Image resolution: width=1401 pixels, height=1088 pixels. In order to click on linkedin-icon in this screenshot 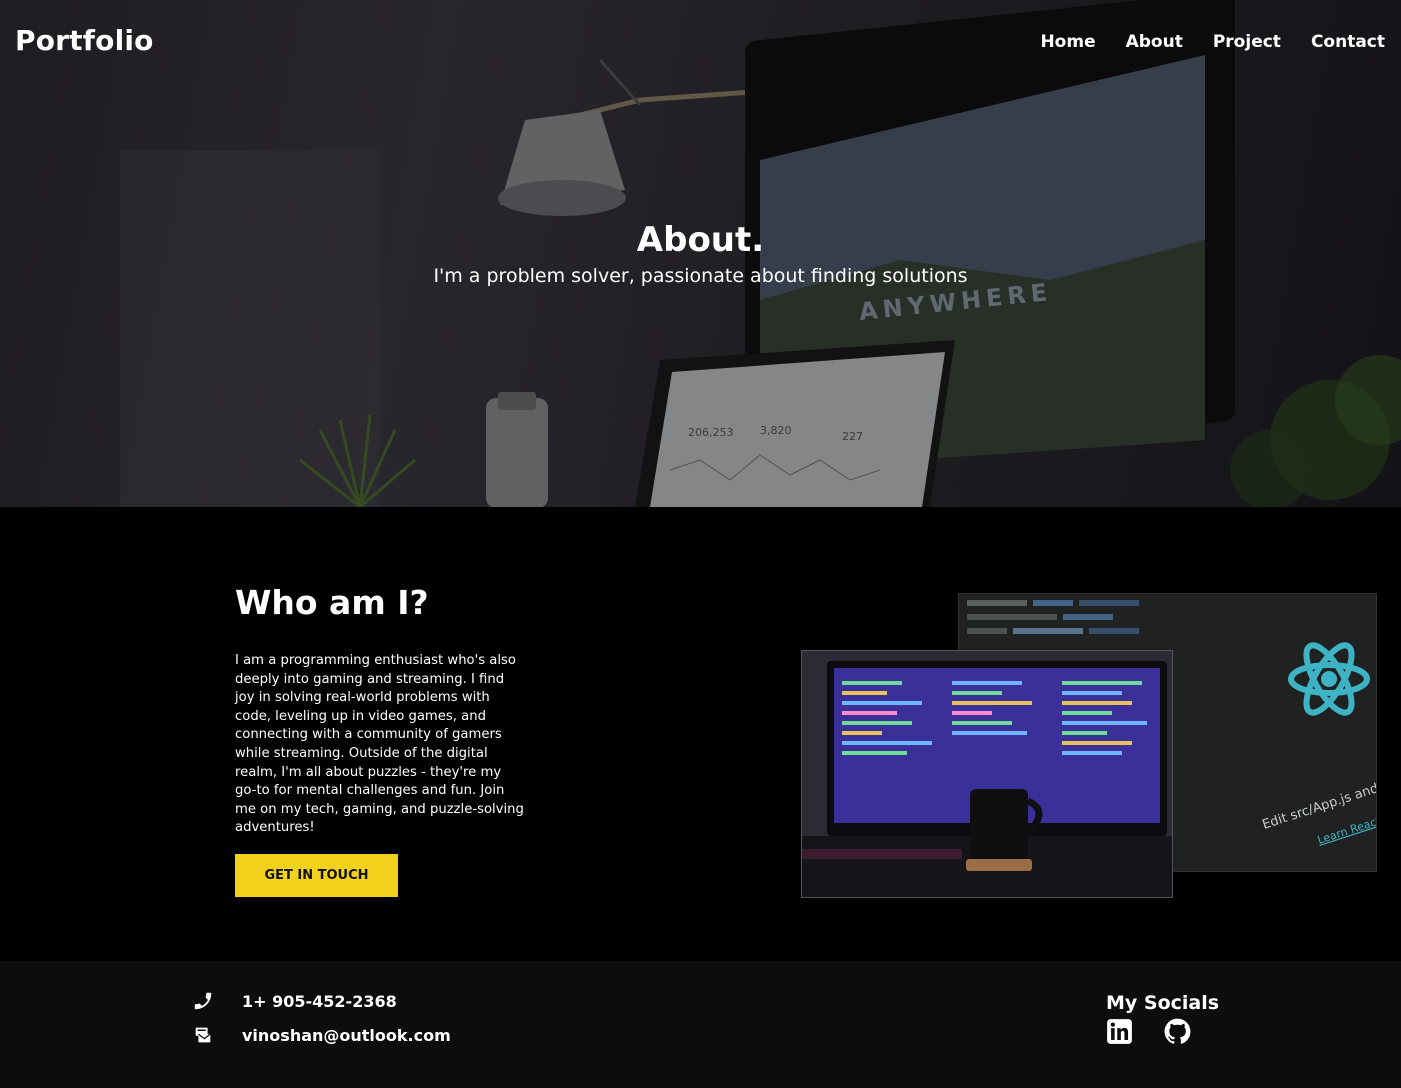, I will do `click(1119, 1031)`.